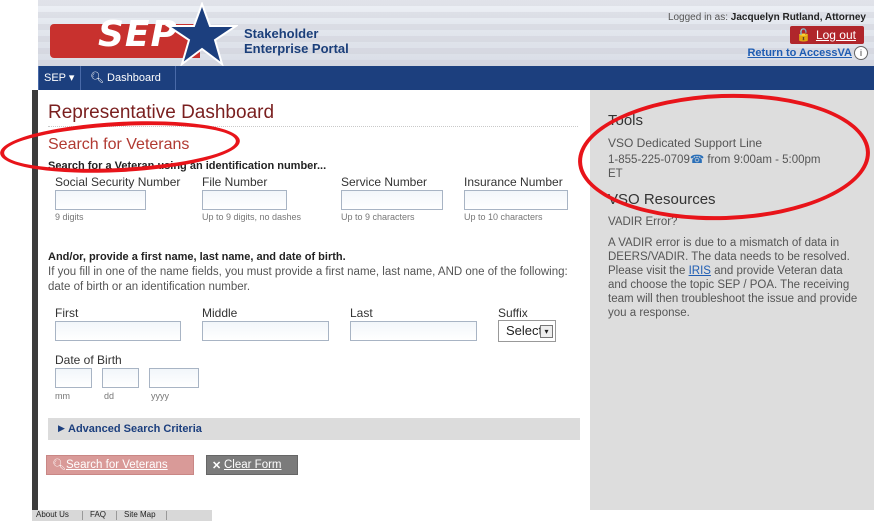  Describe the element at coordinates (73, 378) in the screenshot. I see `dob-month-input` at that location.